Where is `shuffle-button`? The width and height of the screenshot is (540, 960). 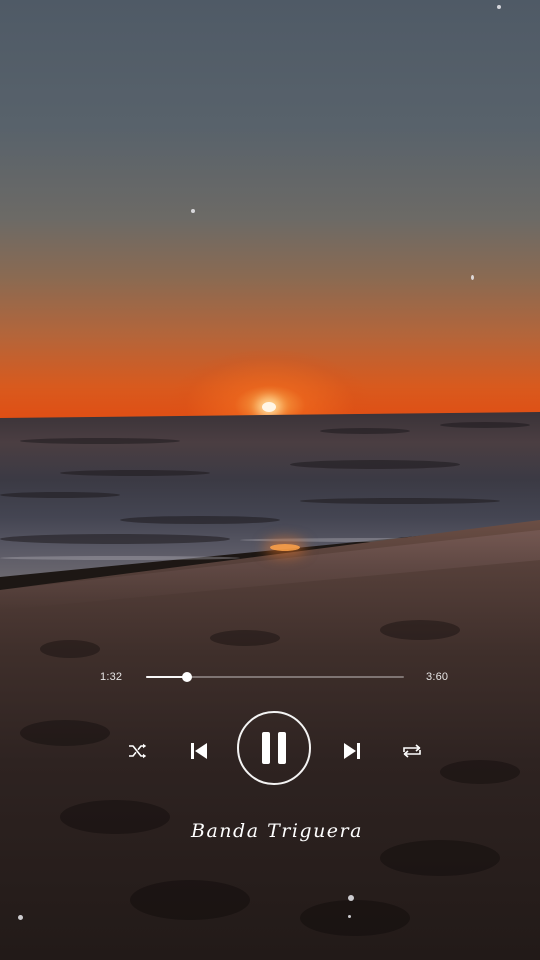 shuffle-button is located at coordinates (138, 751).